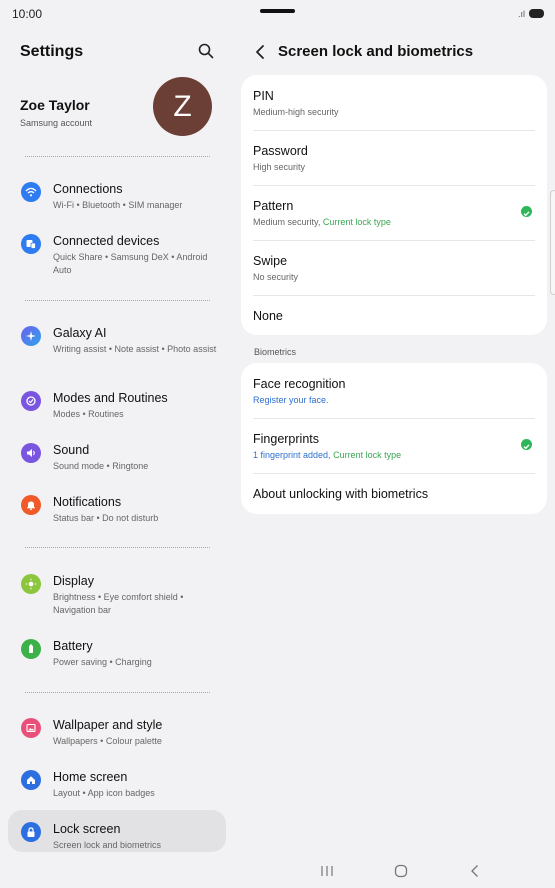 Image resolution: width=555 pixels, height=888 pixels. What do you see at coordinates (73, 646) in the screenshot?
I see `item-label: Battery` at bounding box center [73, 646].